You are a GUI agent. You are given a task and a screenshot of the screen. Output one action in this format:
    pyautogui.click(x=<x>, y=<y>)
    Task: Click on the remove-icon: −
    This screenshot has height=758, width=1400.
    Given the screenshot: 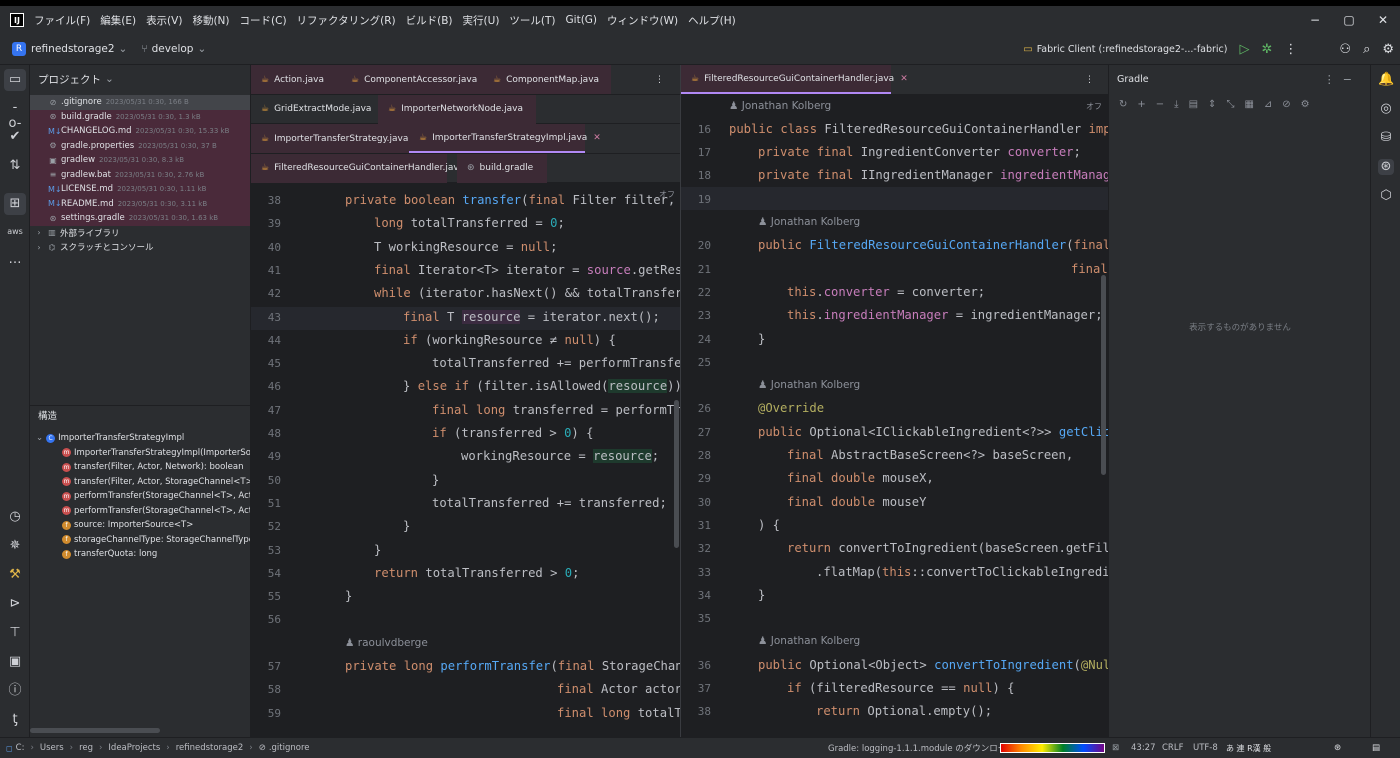 What is the action you would take?
    pyautogui.click(x=1160, y=104)
    